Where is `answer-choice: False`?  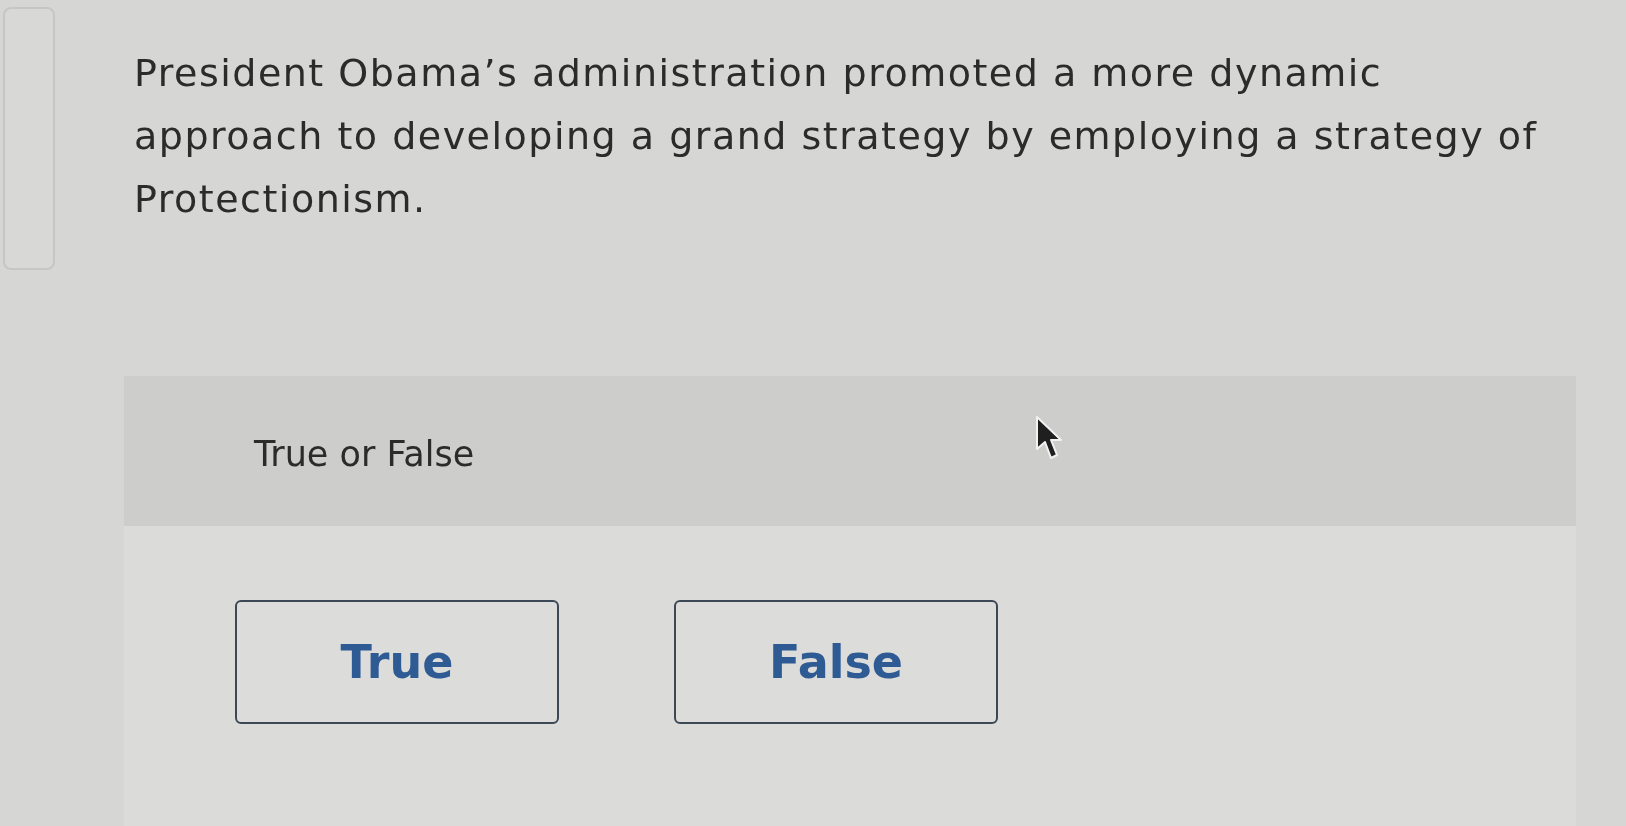 answer-choice: False is located at coordinates (836, 662).